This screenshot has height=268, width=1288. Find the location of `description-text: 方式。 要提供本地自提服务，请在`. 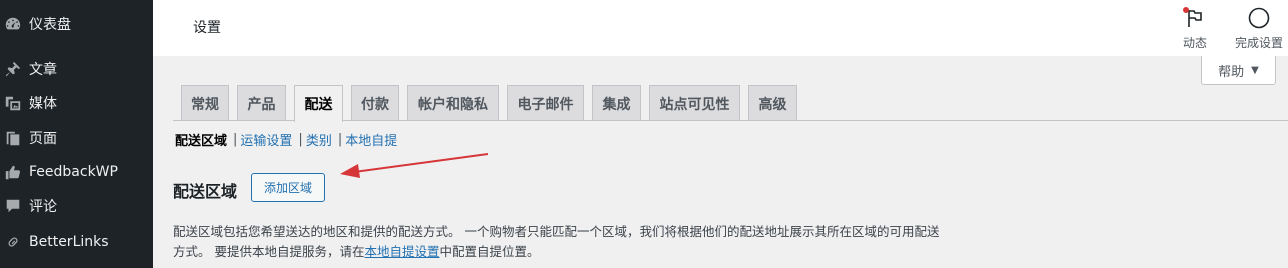

description-text: 方式。 要提供本地自提服务，请在 is located at coordinates (269, 251).